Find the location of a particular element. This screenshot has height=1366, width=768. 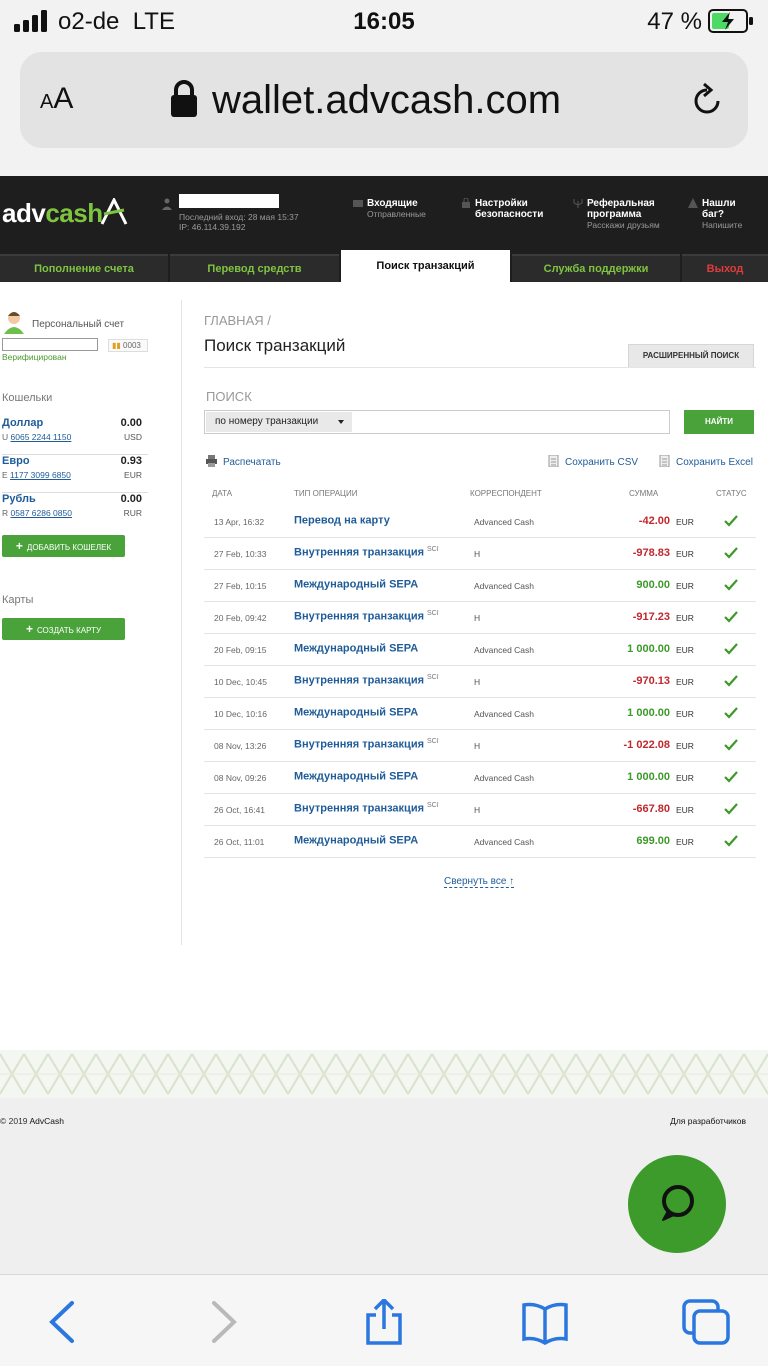

address-bar: AA wallet.advcash.com is located at coordinates (384, 100).